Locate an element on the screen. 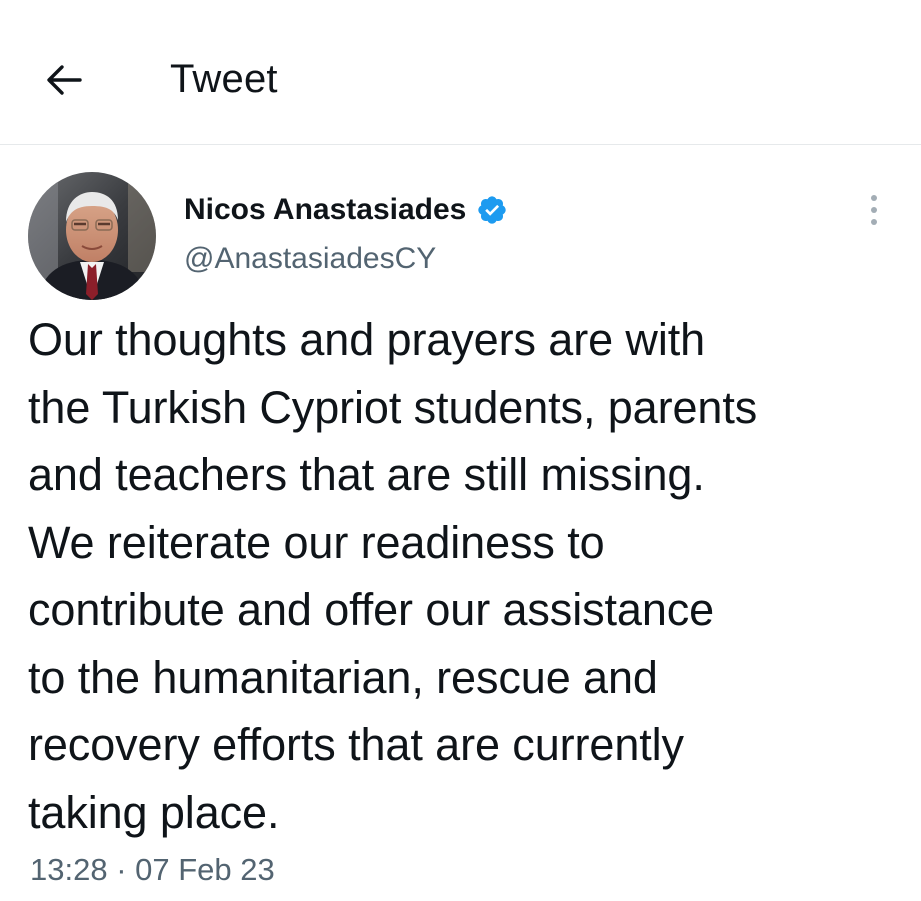 The image size is (921, 901). page-title: Tweet is located at coordinates (224, 79).